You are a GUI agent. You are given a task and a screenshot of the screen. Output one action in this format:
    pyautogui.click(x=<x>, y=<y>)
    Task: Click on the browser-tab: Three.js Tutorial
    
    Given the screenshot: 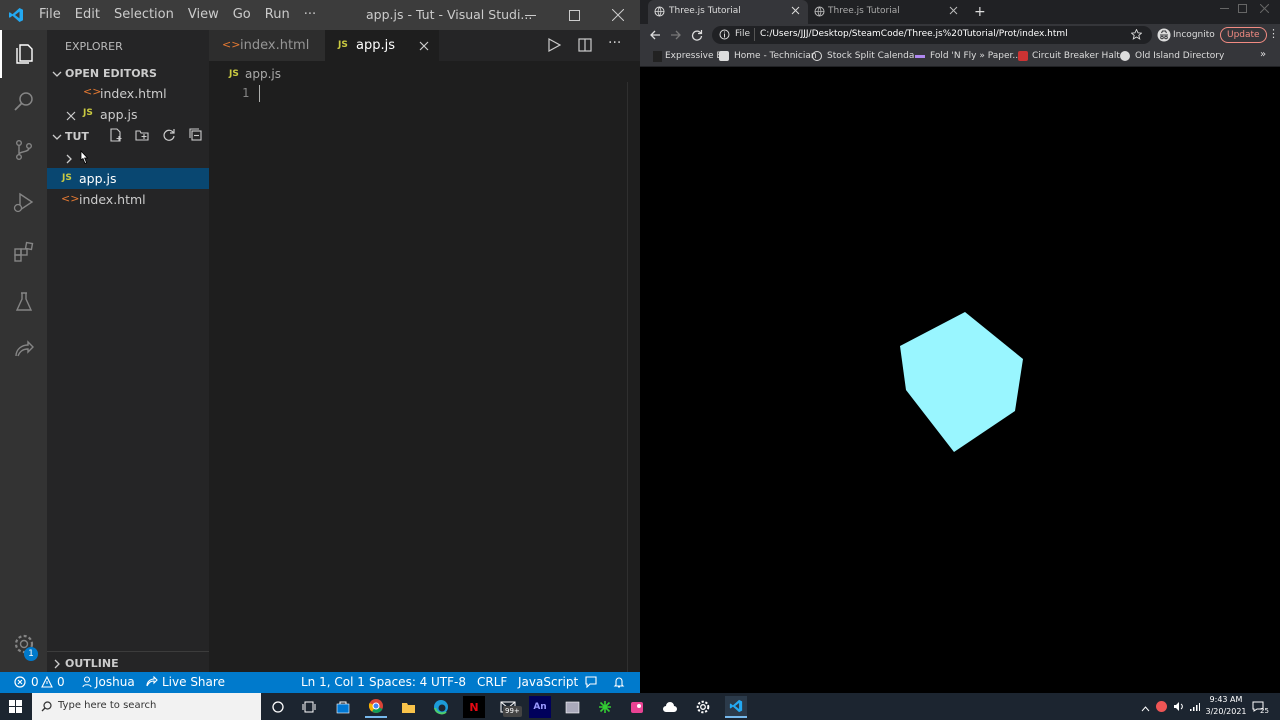 What is the action you would take?
    pyautogui.click(x=888, y=12)
    